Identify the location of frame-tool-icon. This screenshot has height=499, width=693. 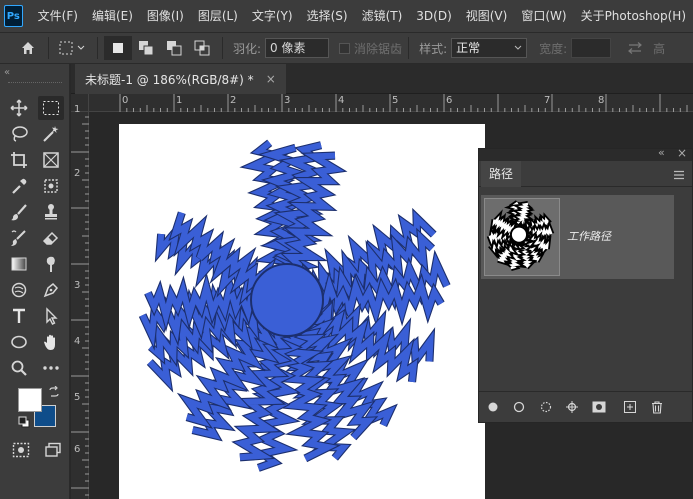
(51, 160).